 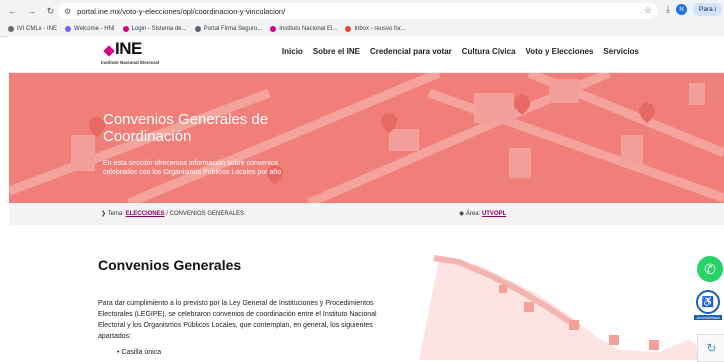 What do you see at coordinates (109, 51) in the screenshot?
I see `logo-diamond-icon` at bounding box center [109, 51].